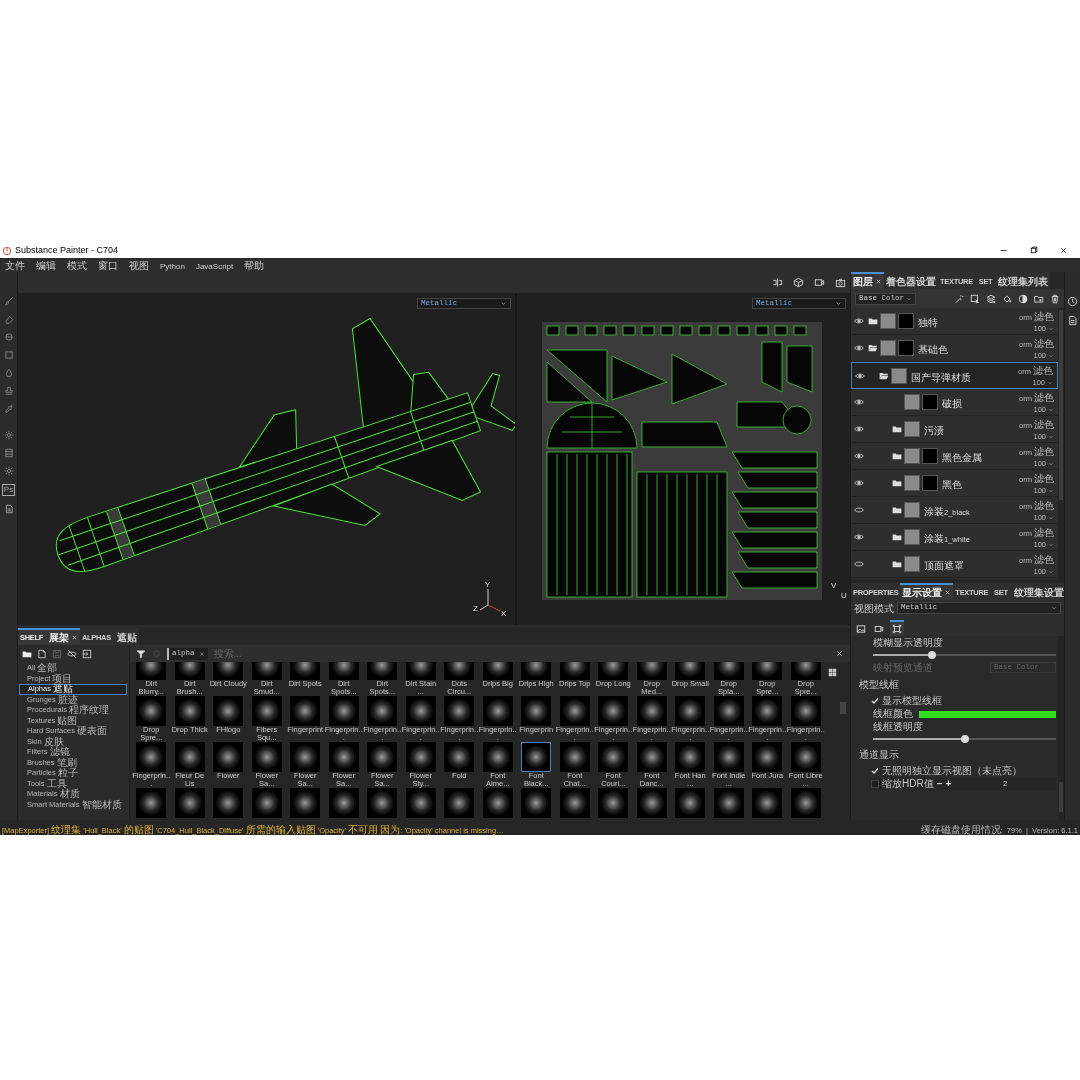 Image resolution: width=1080 pixels, height=1080 pixels. What do you see at coordinates (819, 282) in the screenshot?
I see `video-camera-icon` at bounding box center [819, 282].